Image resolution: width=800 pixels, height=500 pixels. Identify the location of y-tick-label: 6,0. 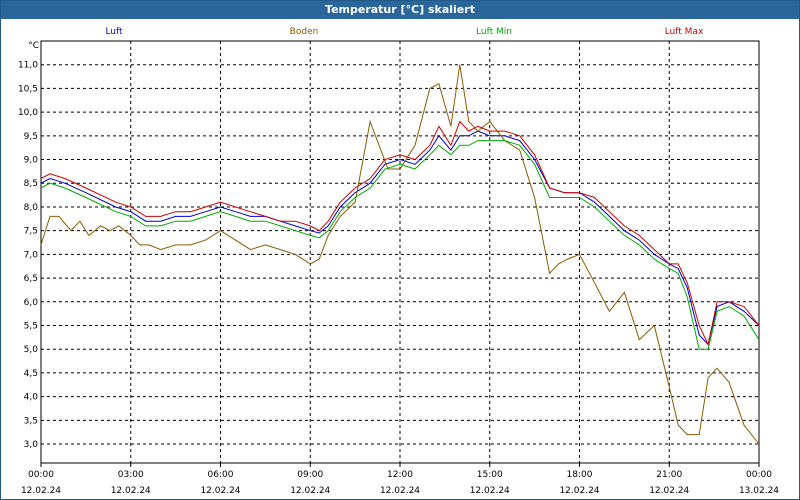
(31, 303).